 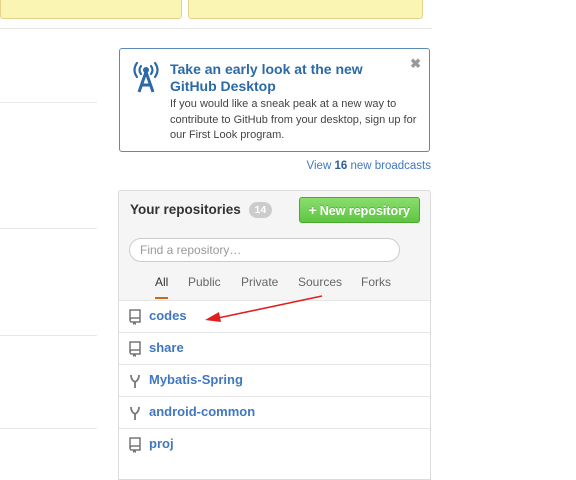 I want to click on repository-item: share, so click(x=274, y=348).